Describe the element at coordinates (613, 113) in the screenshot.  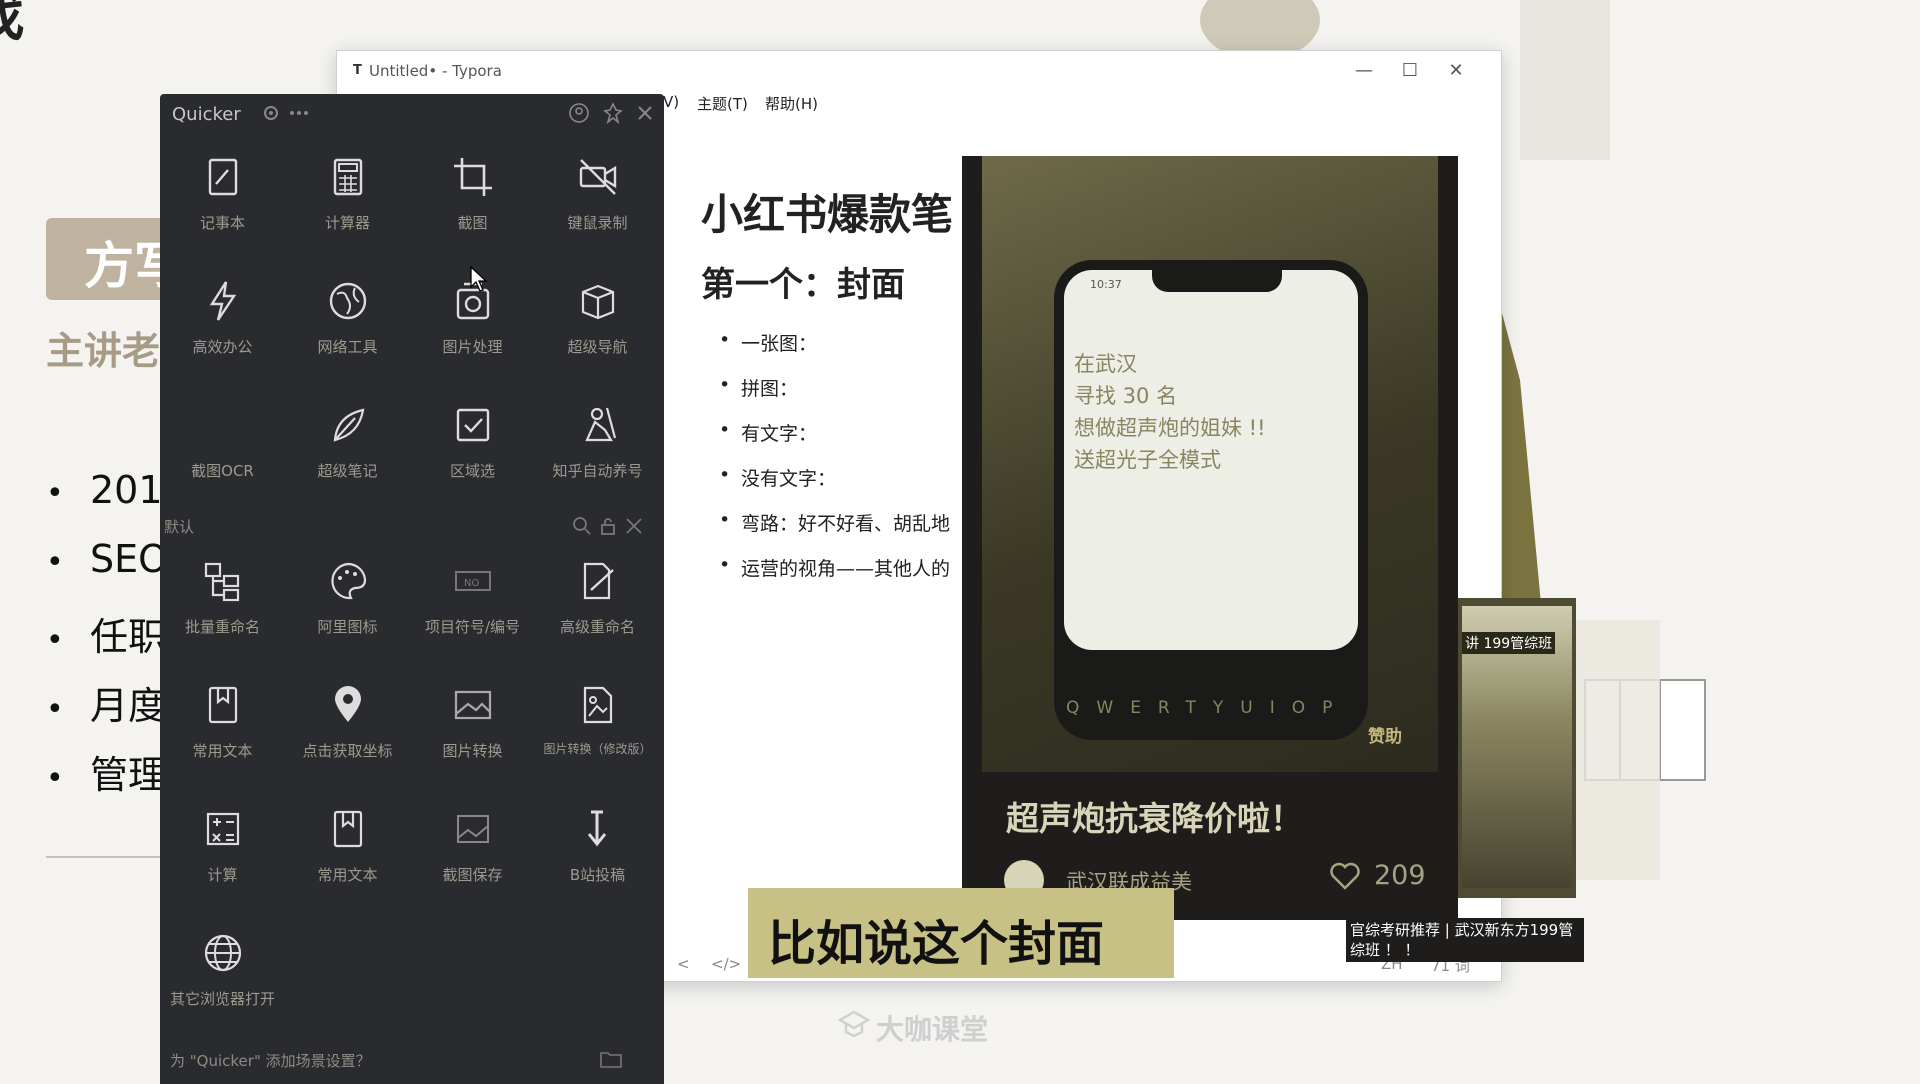
I see `pin-icon` at that location.